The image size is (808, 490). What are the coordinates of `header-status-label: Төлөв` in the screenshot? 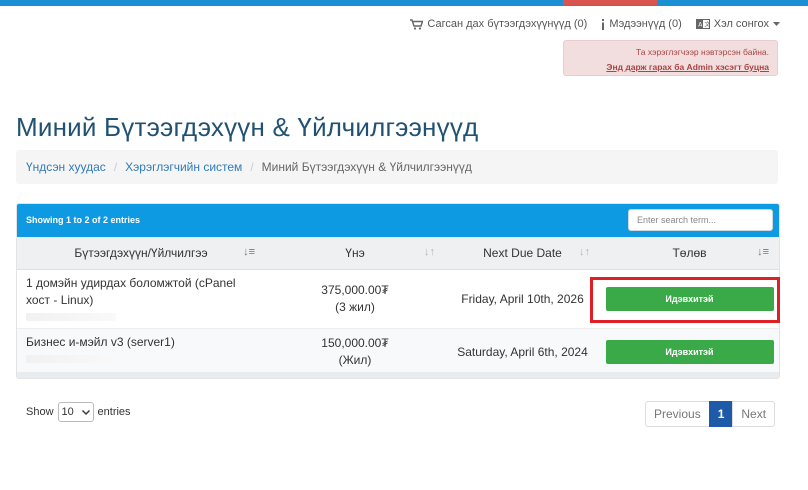 It's located at (689, 253).